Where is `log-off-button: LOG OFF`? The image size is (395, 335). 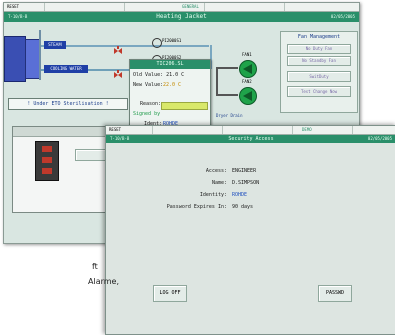
log-off-button: LOG OFF is located at coordinates (170, 293).